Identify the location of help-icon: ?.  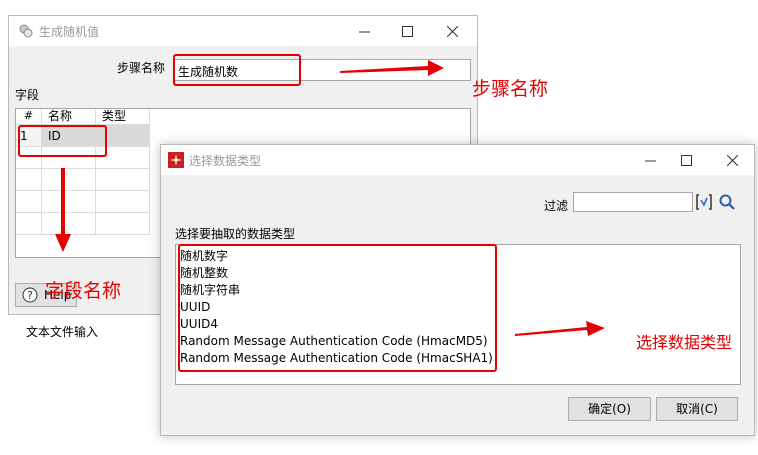
(30, 296).